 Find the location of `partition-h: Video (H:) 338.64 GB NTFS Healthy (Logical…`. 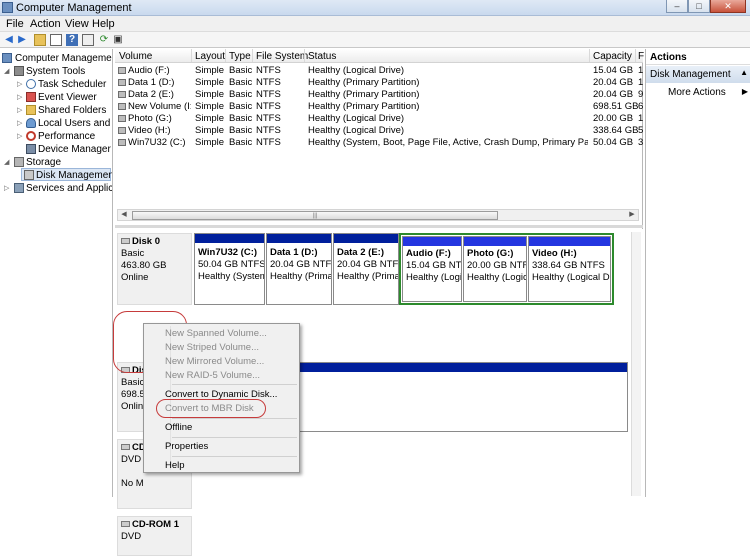

partition-h: Video (H:) 338.64 GB NTFS Healthy (Logical… is located at coordinates (569, 269).